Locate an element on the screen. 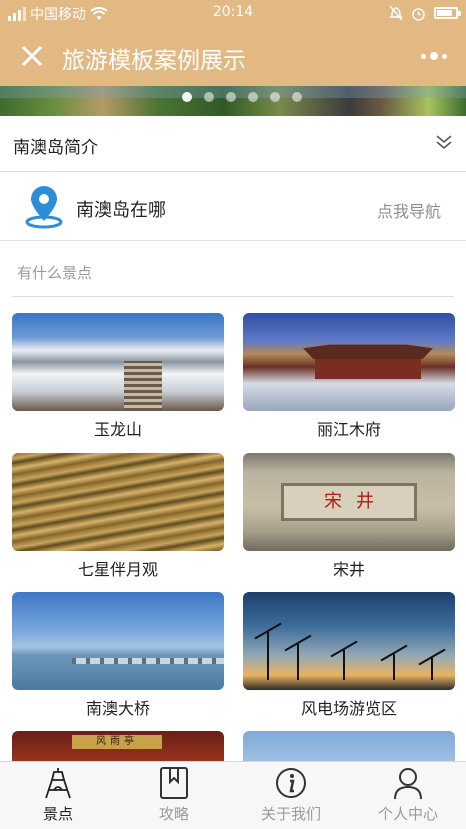  tab-guide: 攻略 is located at coordinates (174, 795).